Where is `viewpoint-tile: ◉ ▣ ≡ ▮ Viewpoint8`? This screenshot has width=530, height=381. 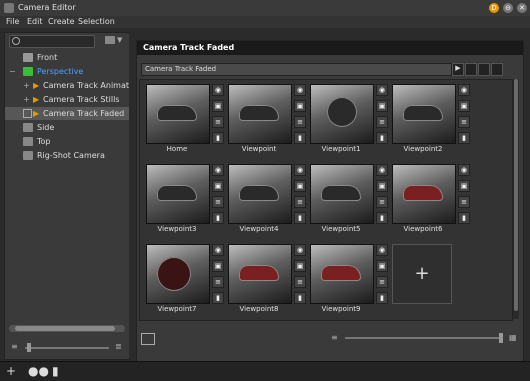
viewpoint-tile: ◉ ▣ ≡ ▮ Viewpoint8 is located at coordinates (268, 286).